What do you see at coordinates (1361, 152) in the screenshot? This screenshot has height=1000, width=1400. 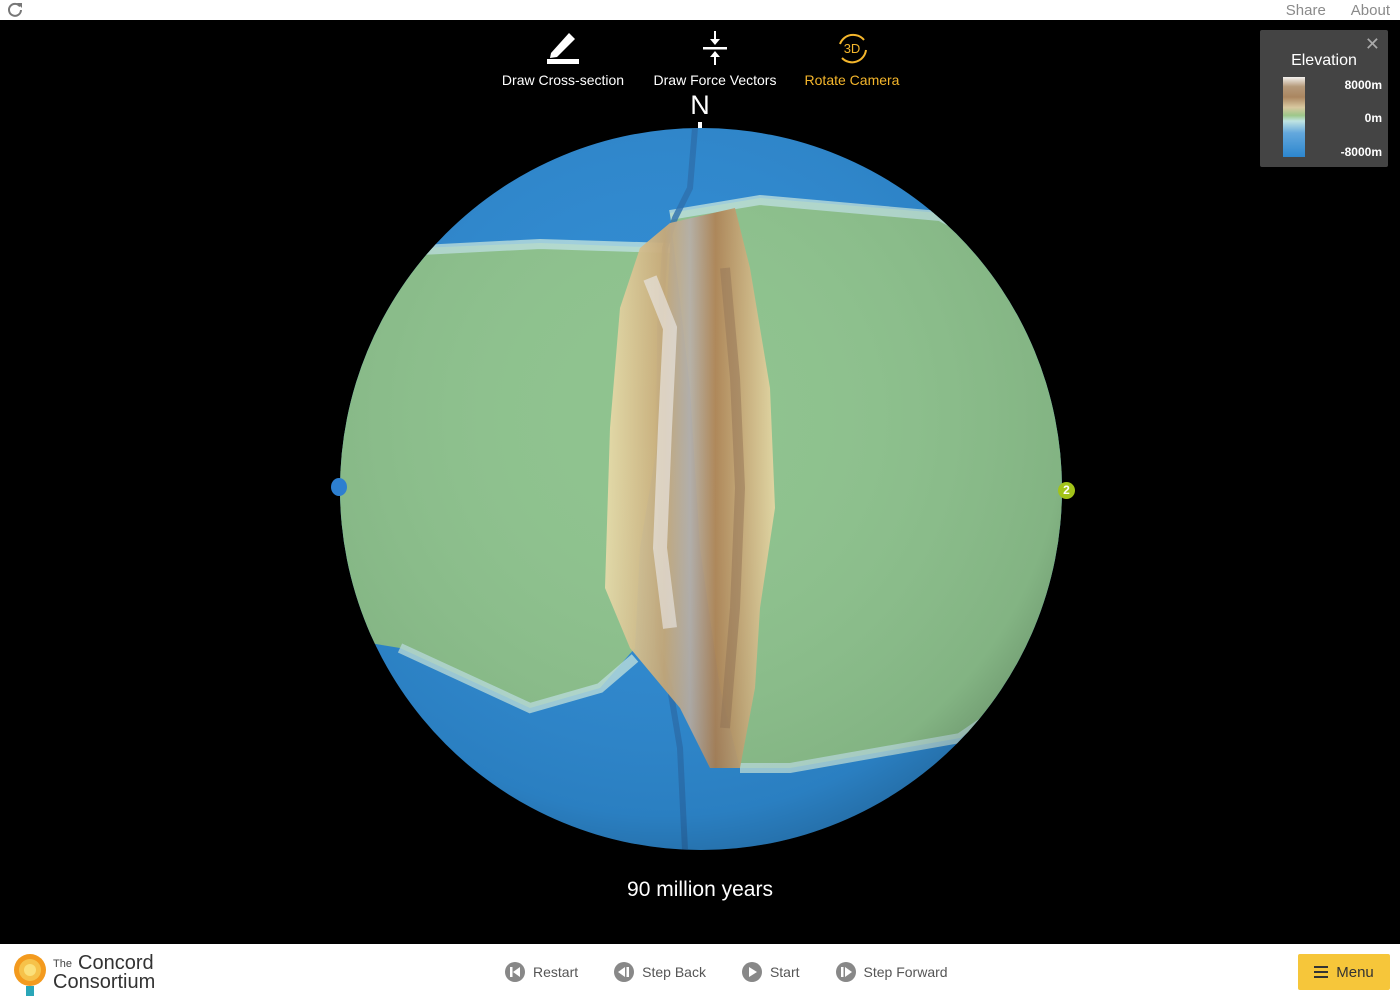 I see `legend-min-label: -8000m` at bounding box center [1361, 152].